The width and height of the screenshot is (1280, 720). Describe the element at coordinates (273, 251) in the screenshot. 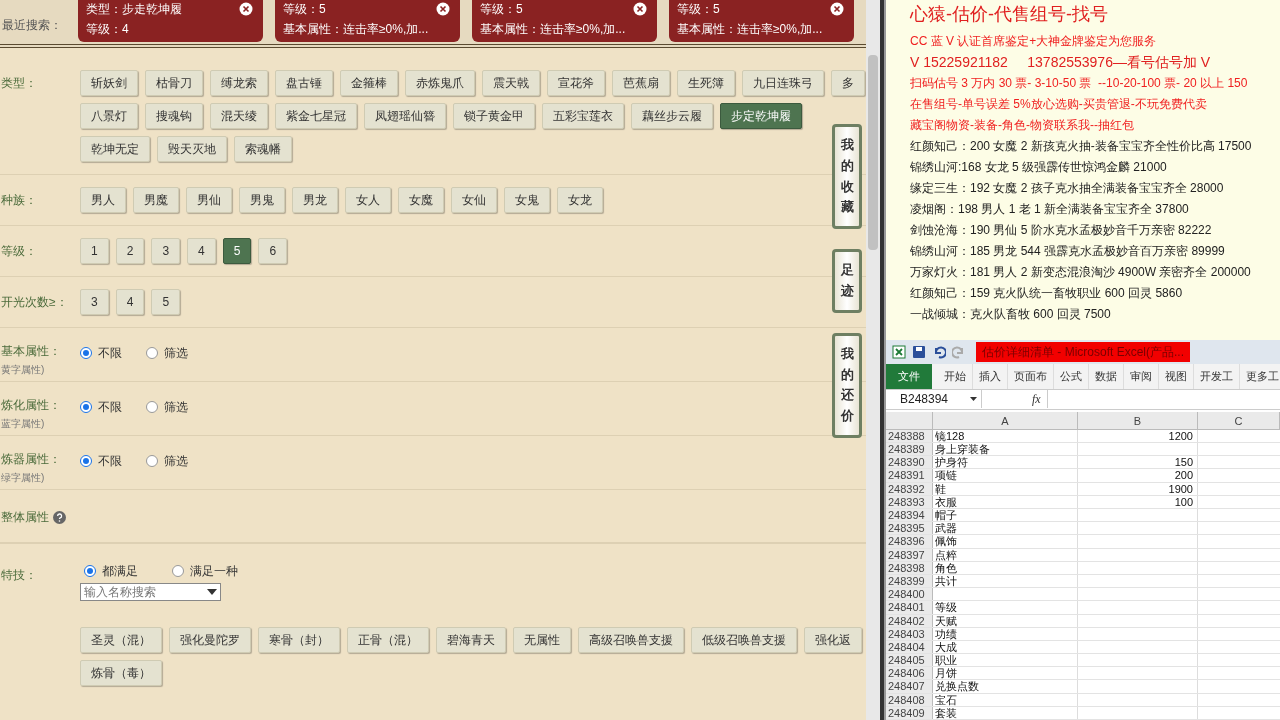

I see `option-button: 6` at that location.